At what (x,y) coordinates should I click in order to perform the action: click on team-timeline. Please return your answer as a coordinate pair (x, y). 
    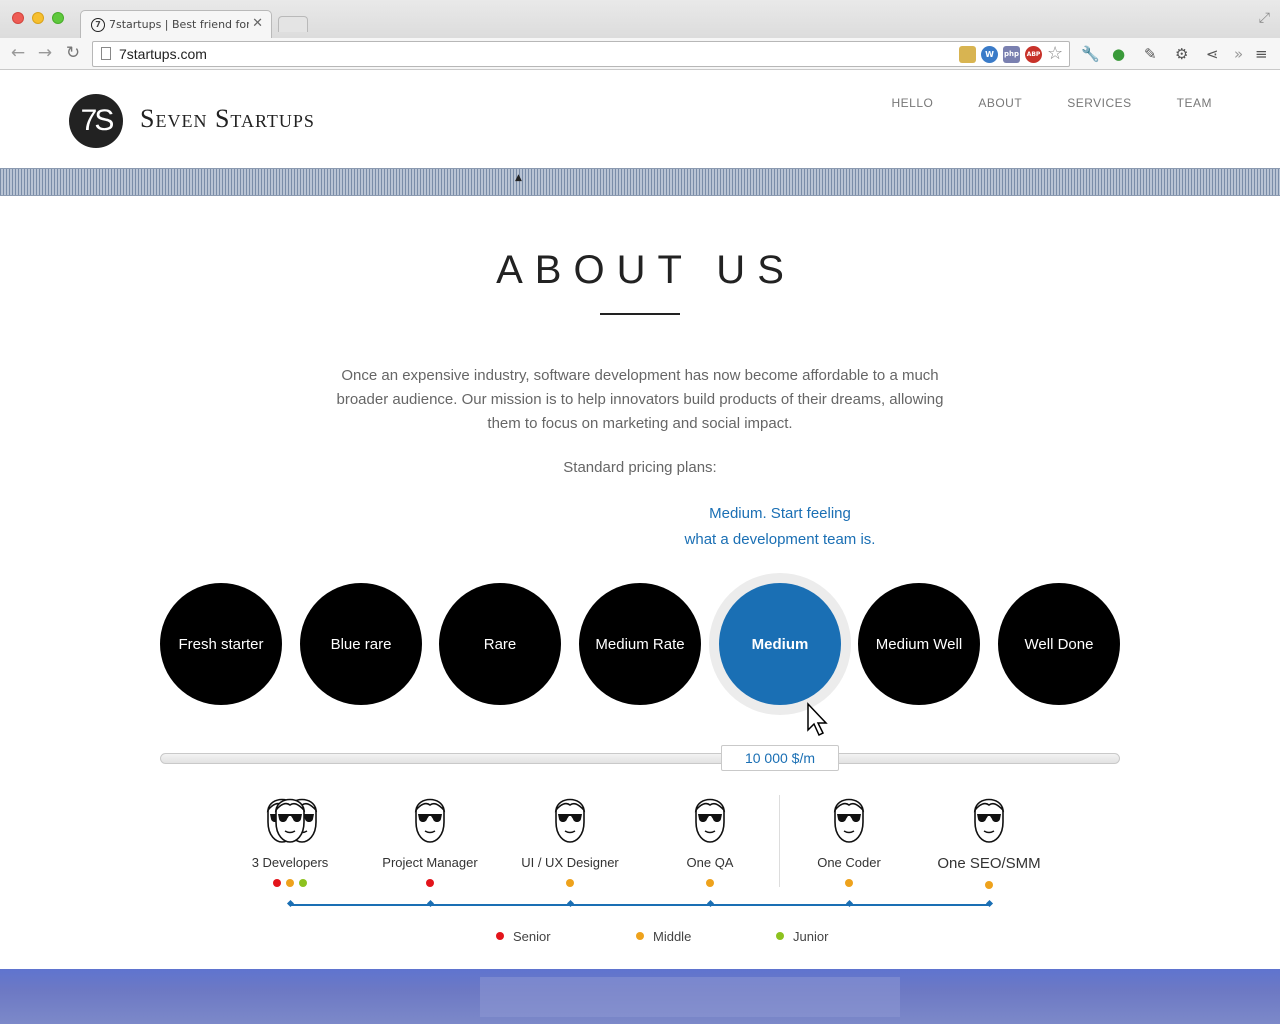
    Looking at the image, I should click on (640, 903).